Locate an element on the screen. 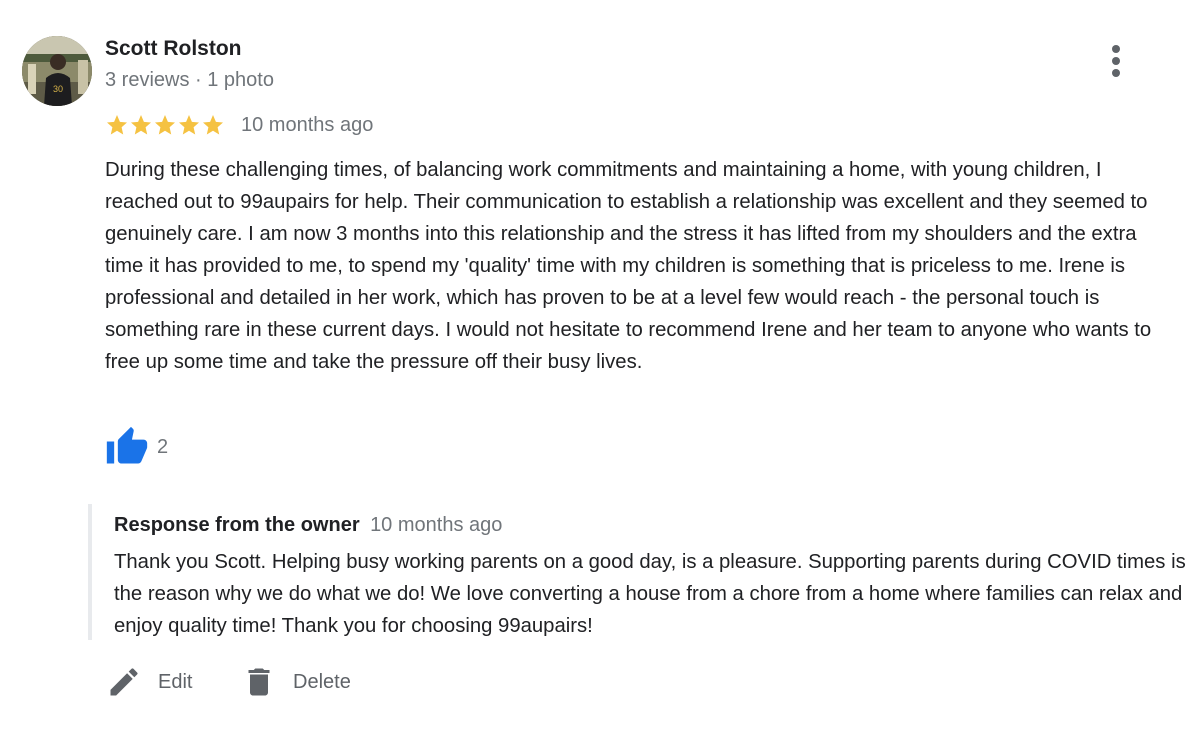 This screenshot has width=1200, height=736. avatar-photo: 30 is located at coordinates (57, 71).